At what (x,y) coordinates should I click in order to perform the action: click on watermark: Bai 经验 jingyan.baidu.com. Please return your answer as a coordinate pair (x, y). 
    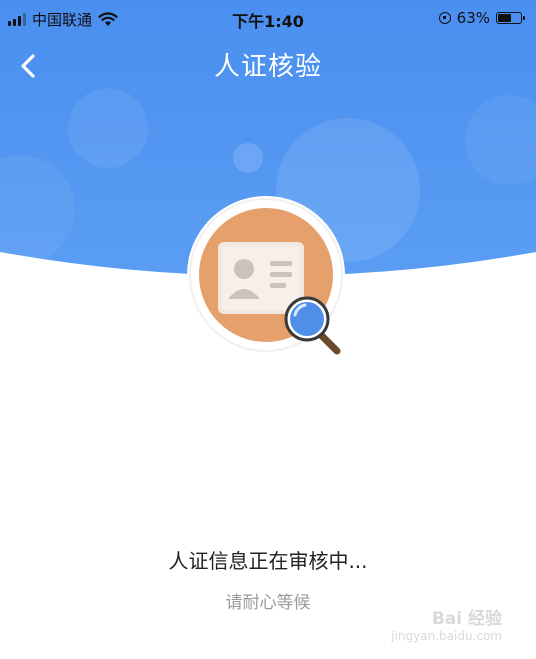
    Looking at the image, I should click on (446, 623).